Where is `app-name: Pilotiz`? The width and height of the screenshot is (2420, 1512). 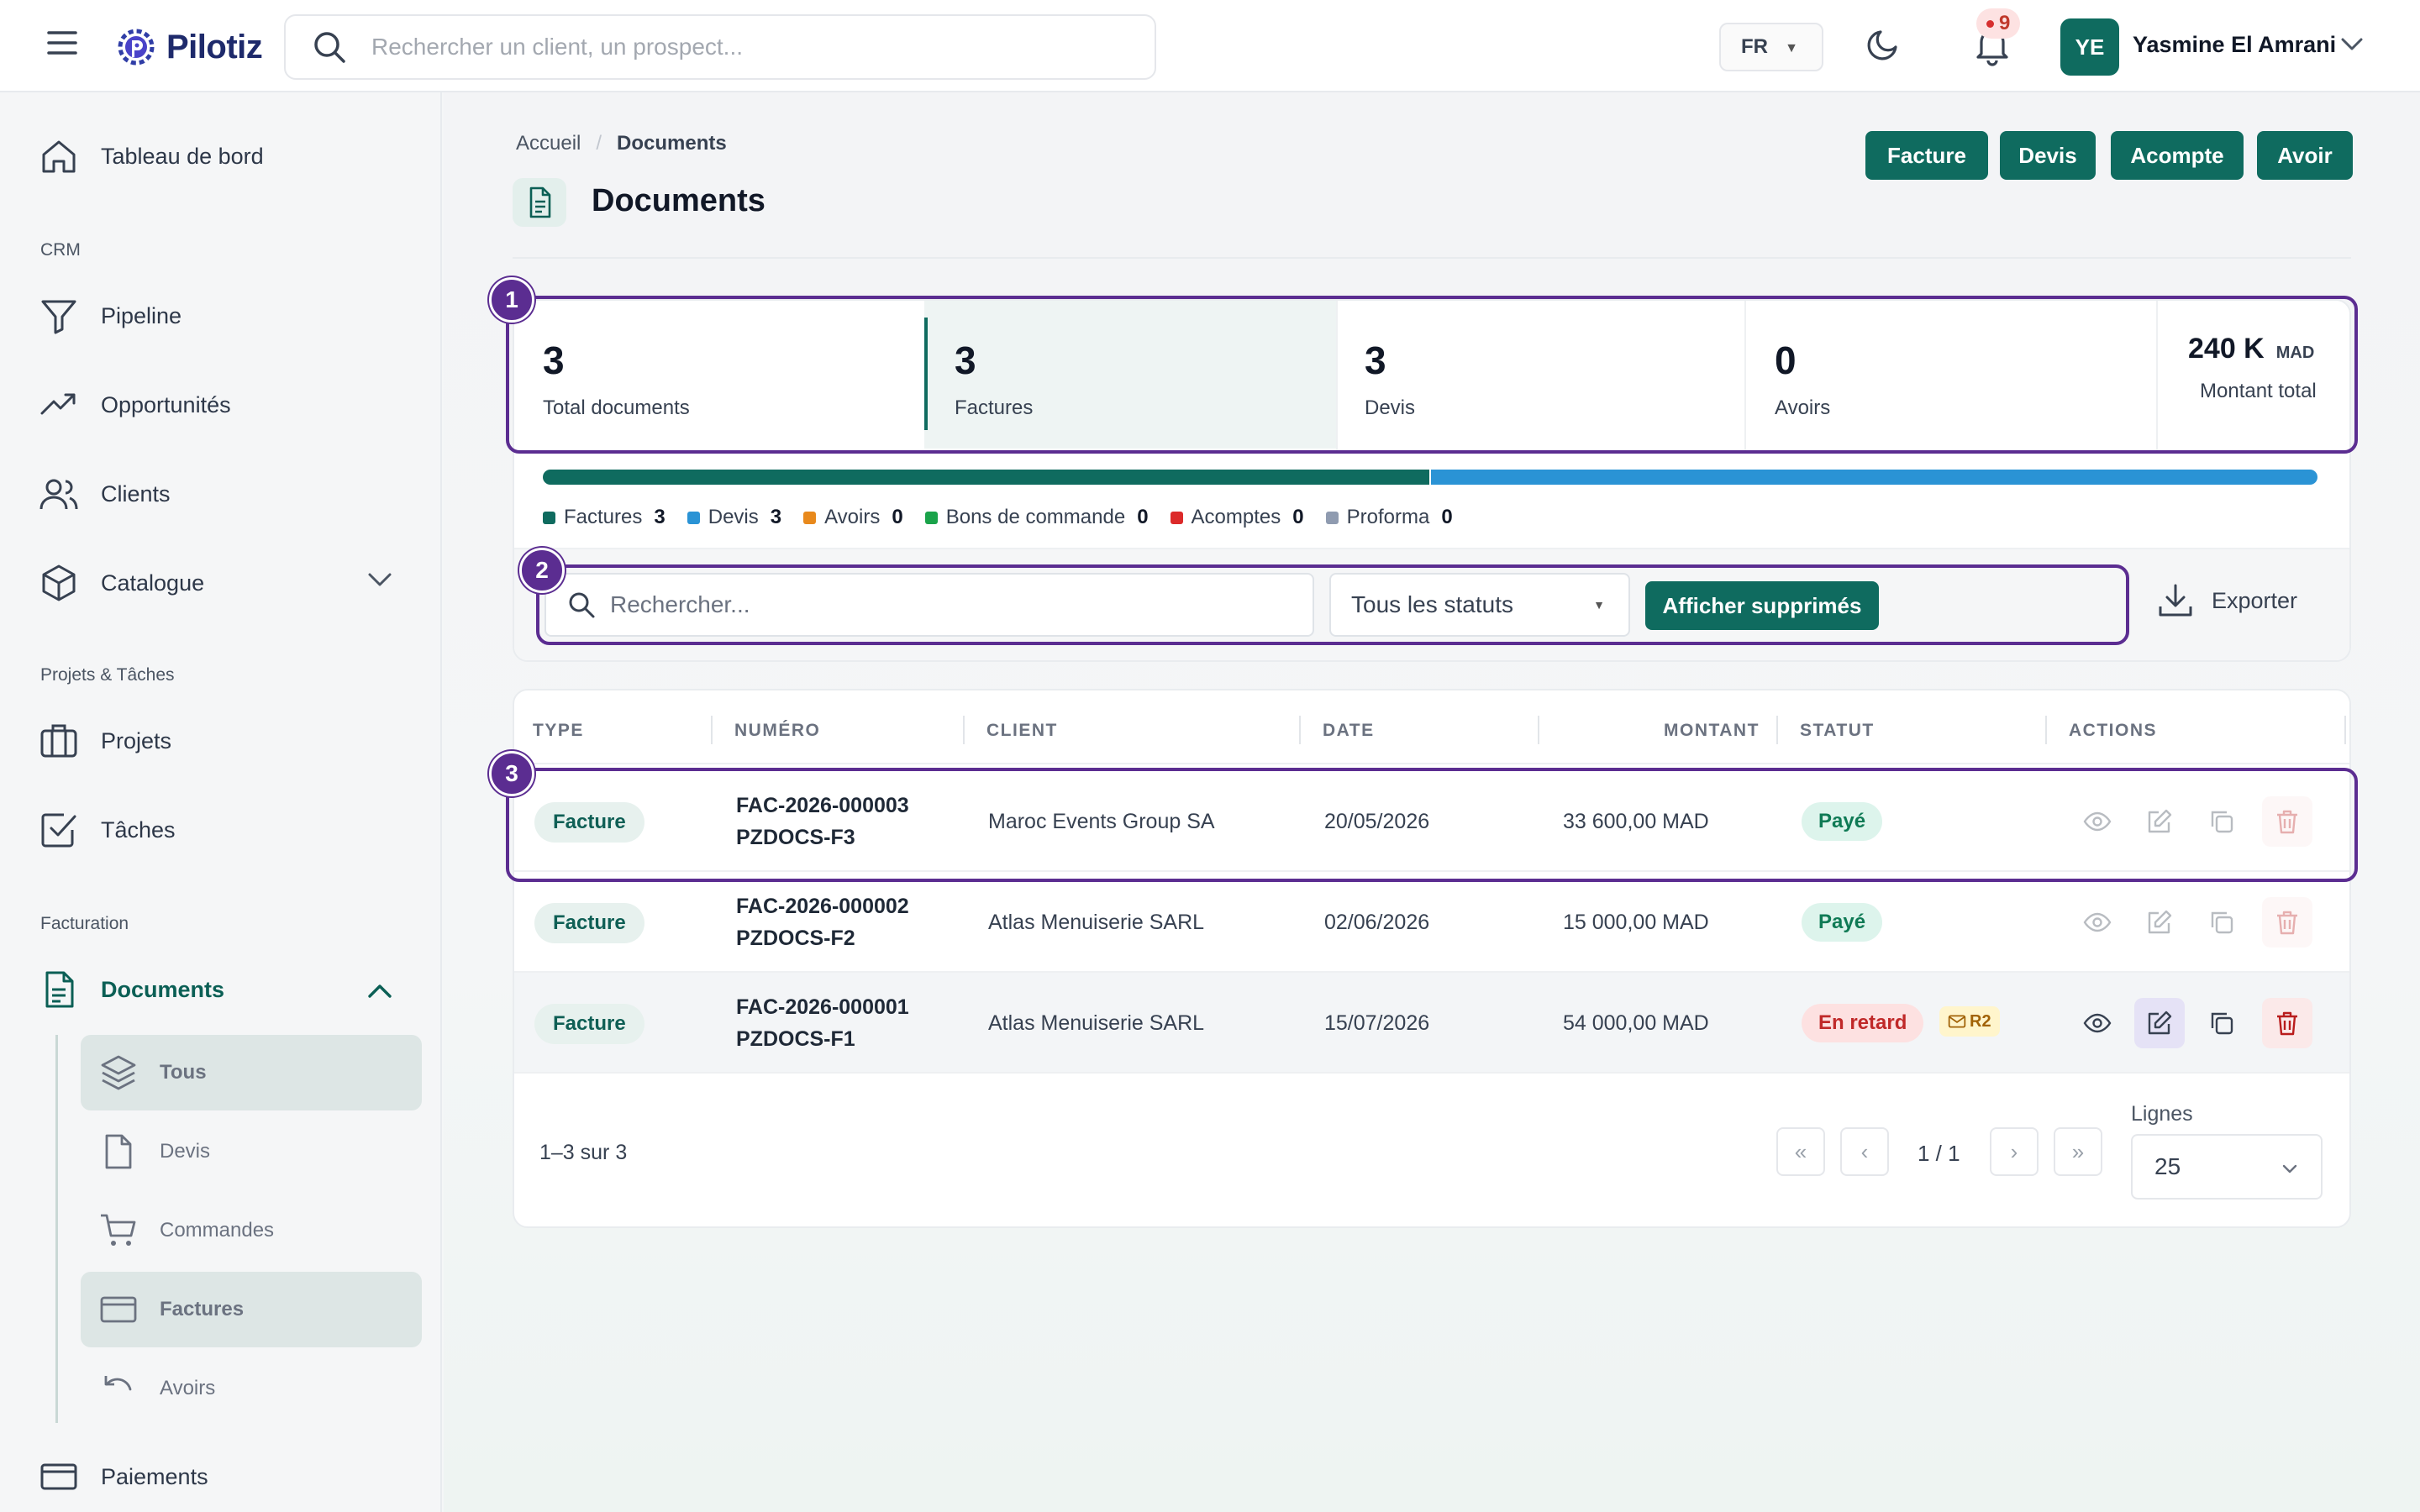
app-name: Pilotiz is located at coordinates (214, 47).